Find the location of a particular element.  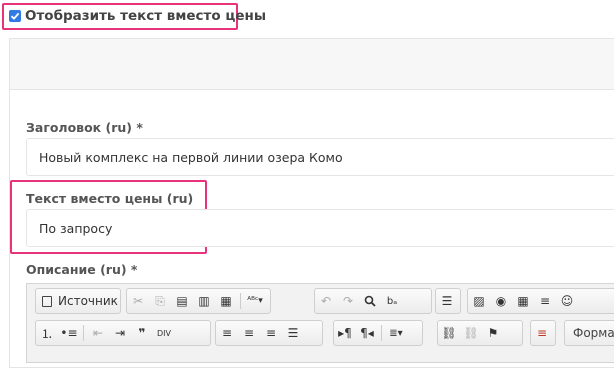

show-text-instead-of-price-checkbox-row: Отобразить текст вместо цены is located at coordinates (137, 16).